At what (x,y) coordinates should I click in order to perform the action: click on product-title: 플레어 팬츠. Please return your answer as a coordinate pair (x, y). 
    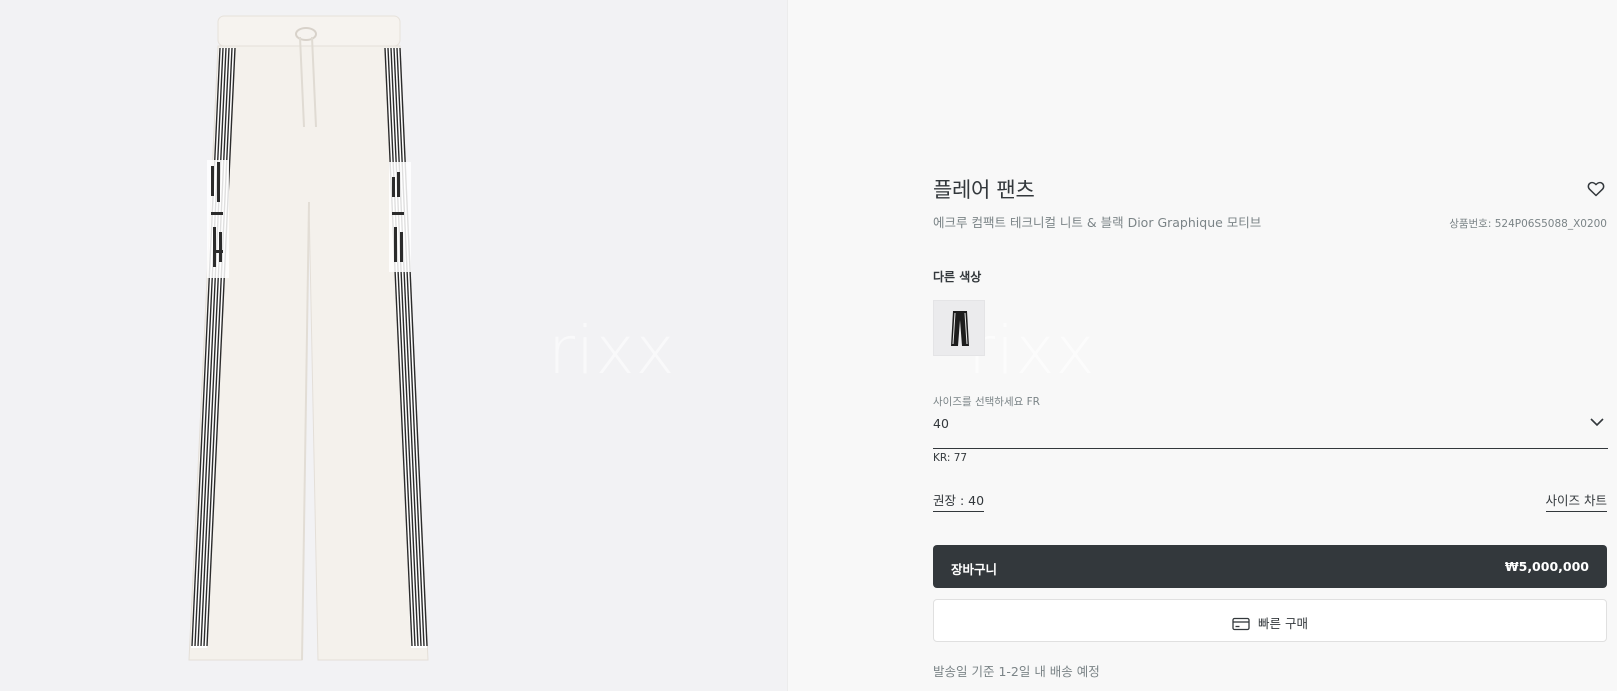
    Looking at the image, I should click on (984, 190).